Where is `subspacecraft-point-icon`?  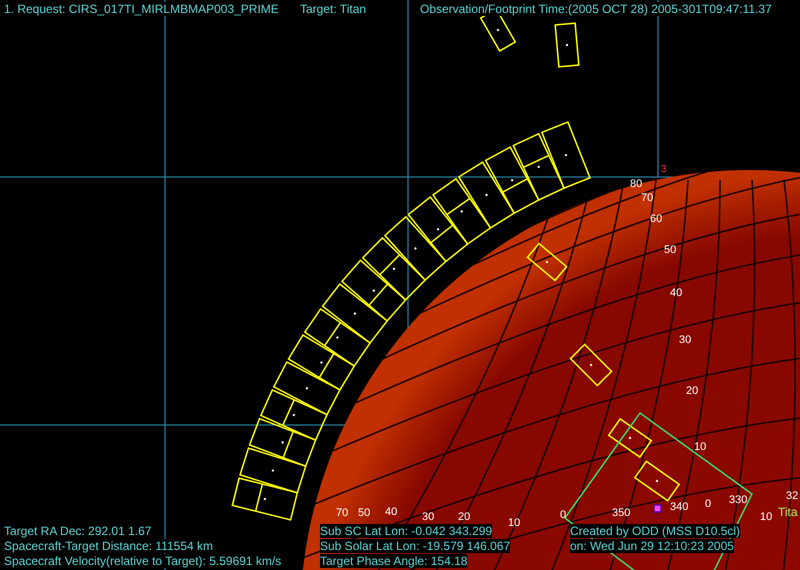 subspacecraft-point-icon is located at coordinates (657, 508).